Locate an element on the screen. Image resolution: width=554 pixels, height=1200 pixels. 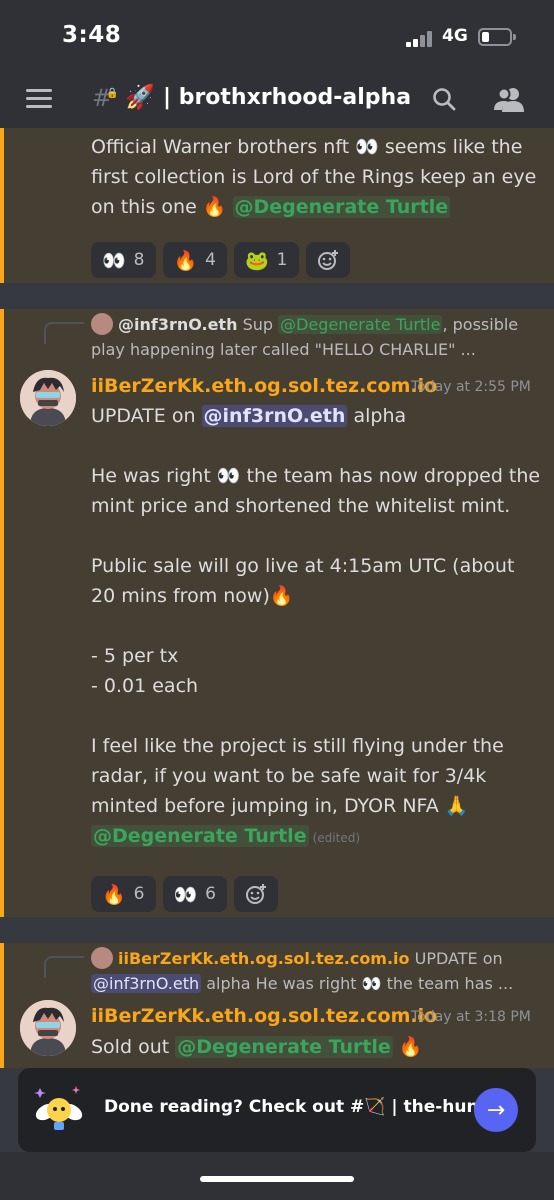
reactions: 🔥 6 👀 6 is located at coordinates (184, 894).